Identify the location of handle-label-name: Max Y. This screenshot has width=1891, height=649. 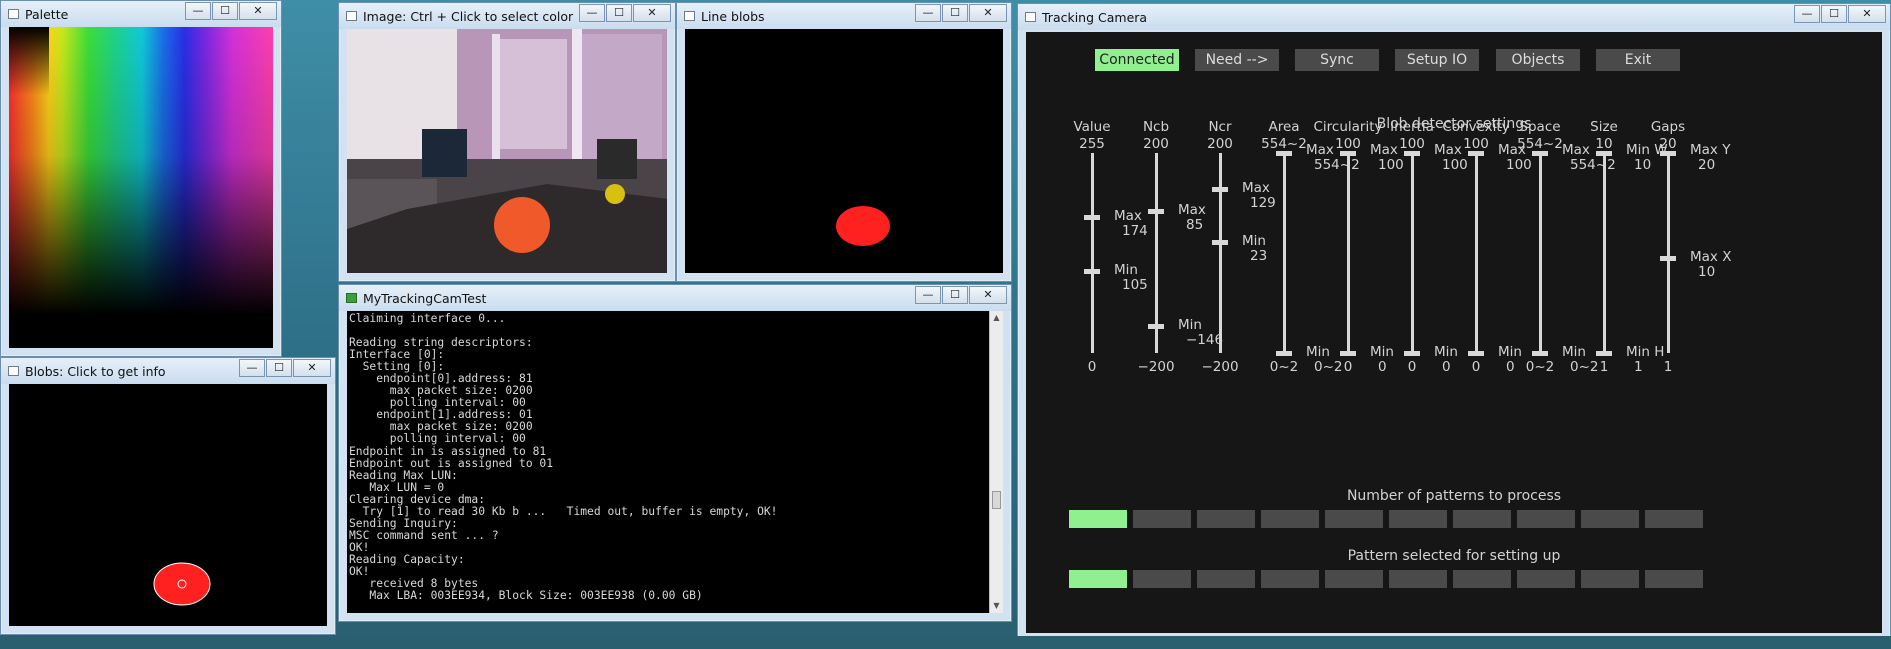
(1710, 150).